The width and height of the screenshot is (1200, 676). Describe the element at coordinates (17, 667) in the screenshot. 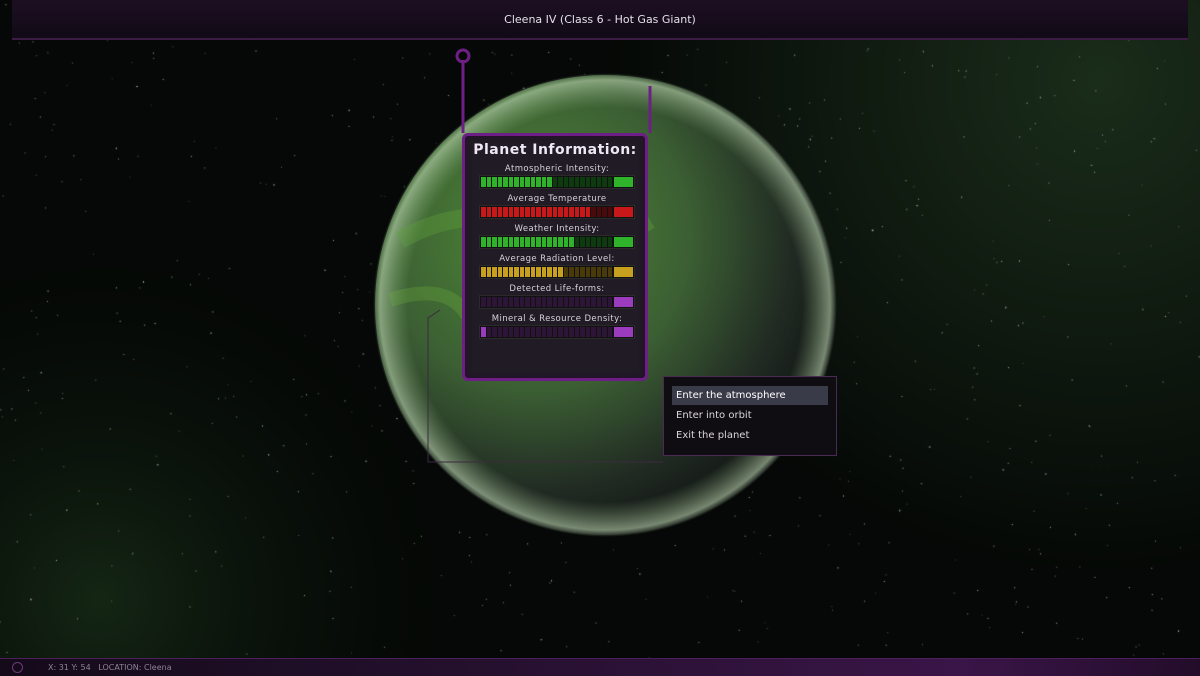

I see `status-ring-icon` at that location.